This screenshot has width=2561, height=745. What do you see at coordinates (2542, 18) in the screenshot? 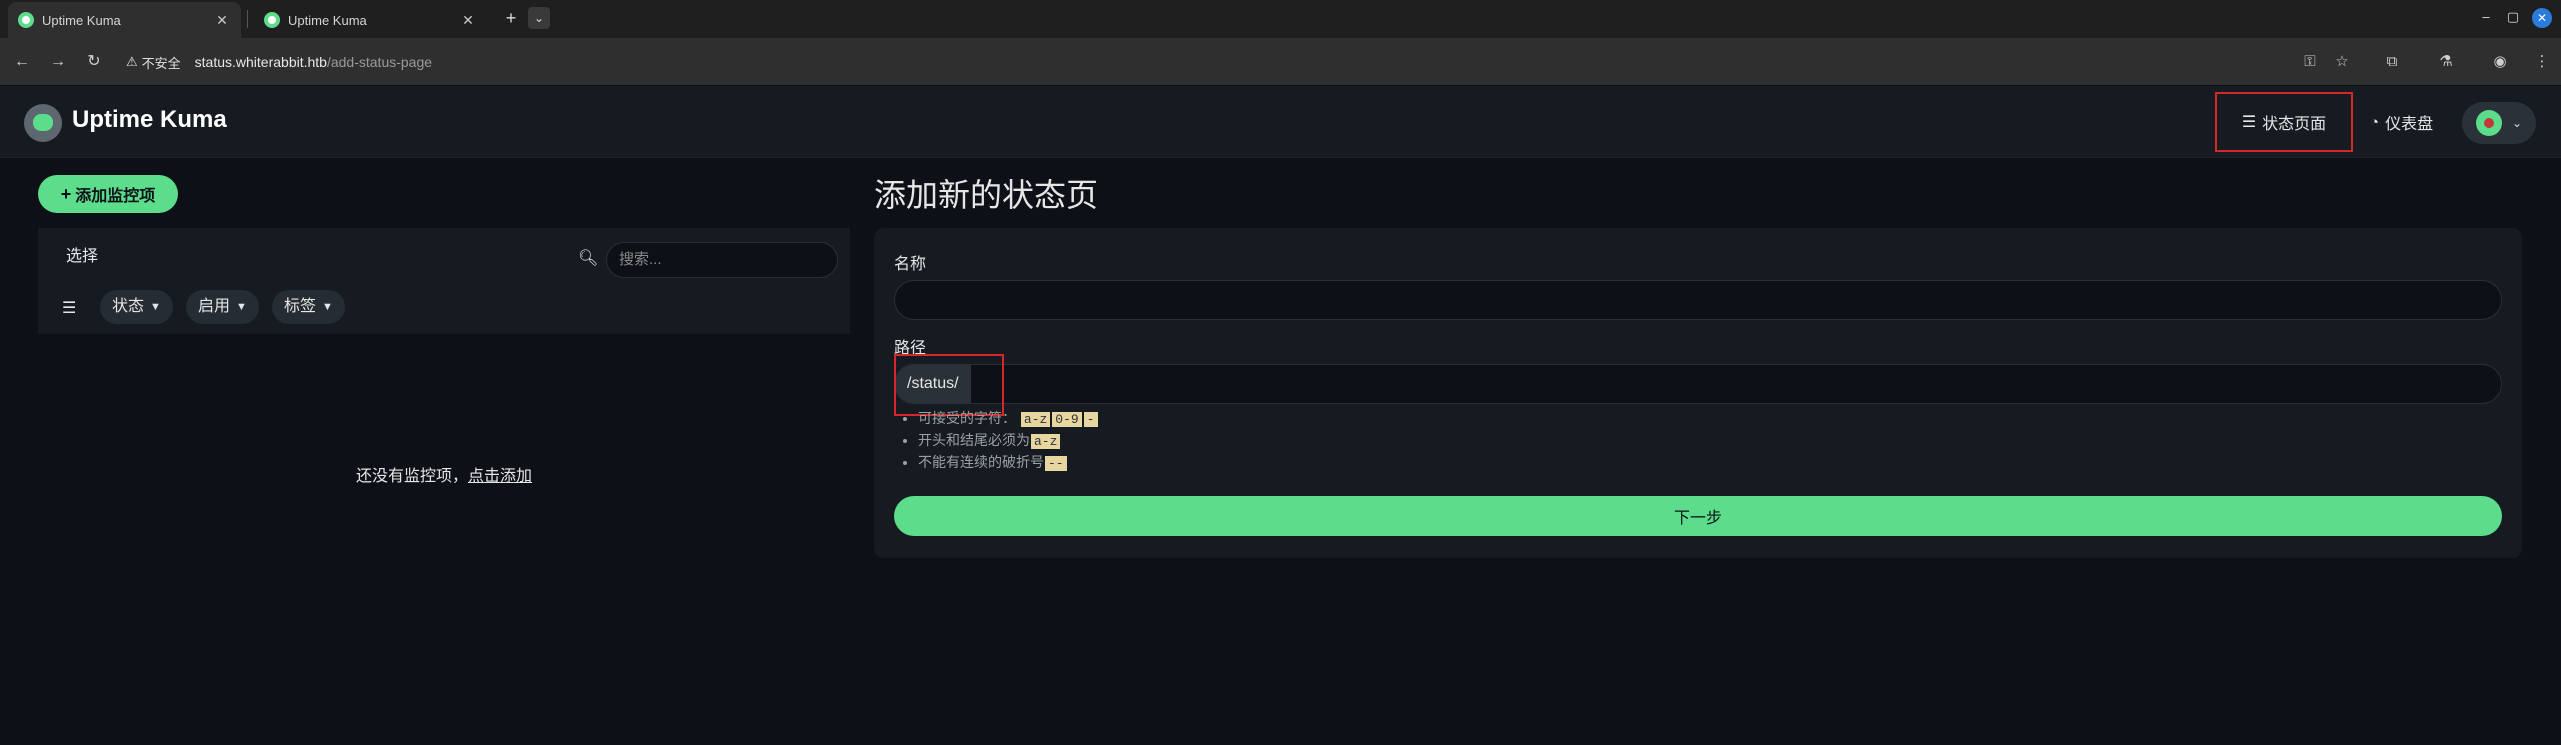
I see `window-close-icon: ✕` at bounding box center [2542, 18].